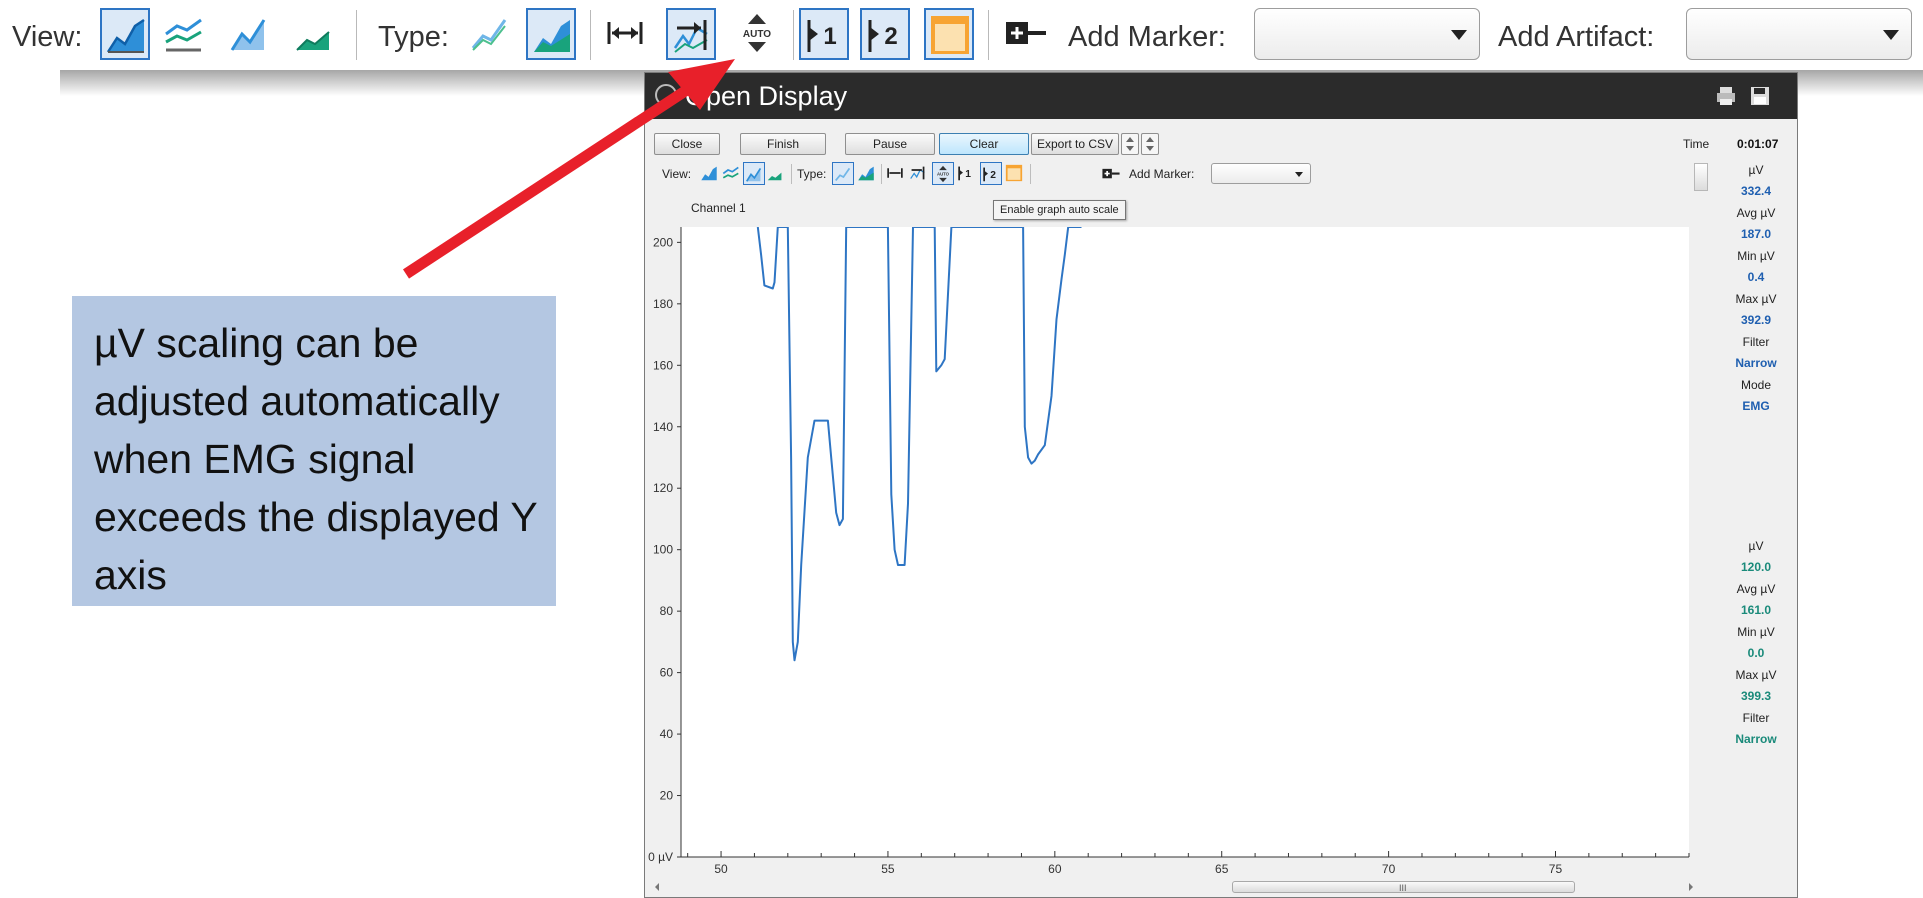  Describe the element at coordinates (677, 174) in the screenshot. I see `mini-view-label: View:` at that location.